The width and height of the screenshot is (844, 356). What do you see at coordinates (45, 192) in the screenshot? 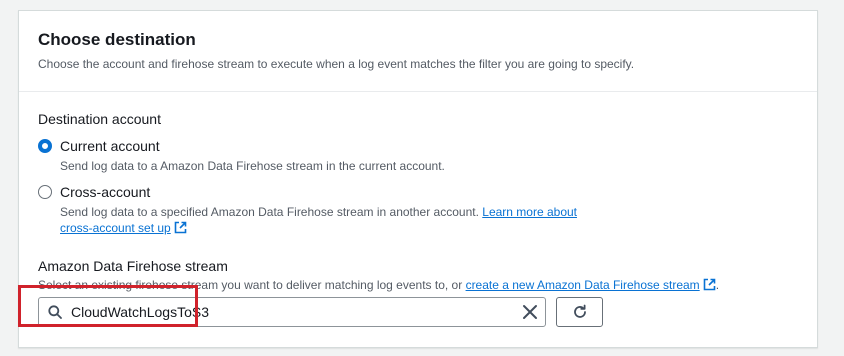
I see `radio-cross-account-input` at bounding box center [45, 192].